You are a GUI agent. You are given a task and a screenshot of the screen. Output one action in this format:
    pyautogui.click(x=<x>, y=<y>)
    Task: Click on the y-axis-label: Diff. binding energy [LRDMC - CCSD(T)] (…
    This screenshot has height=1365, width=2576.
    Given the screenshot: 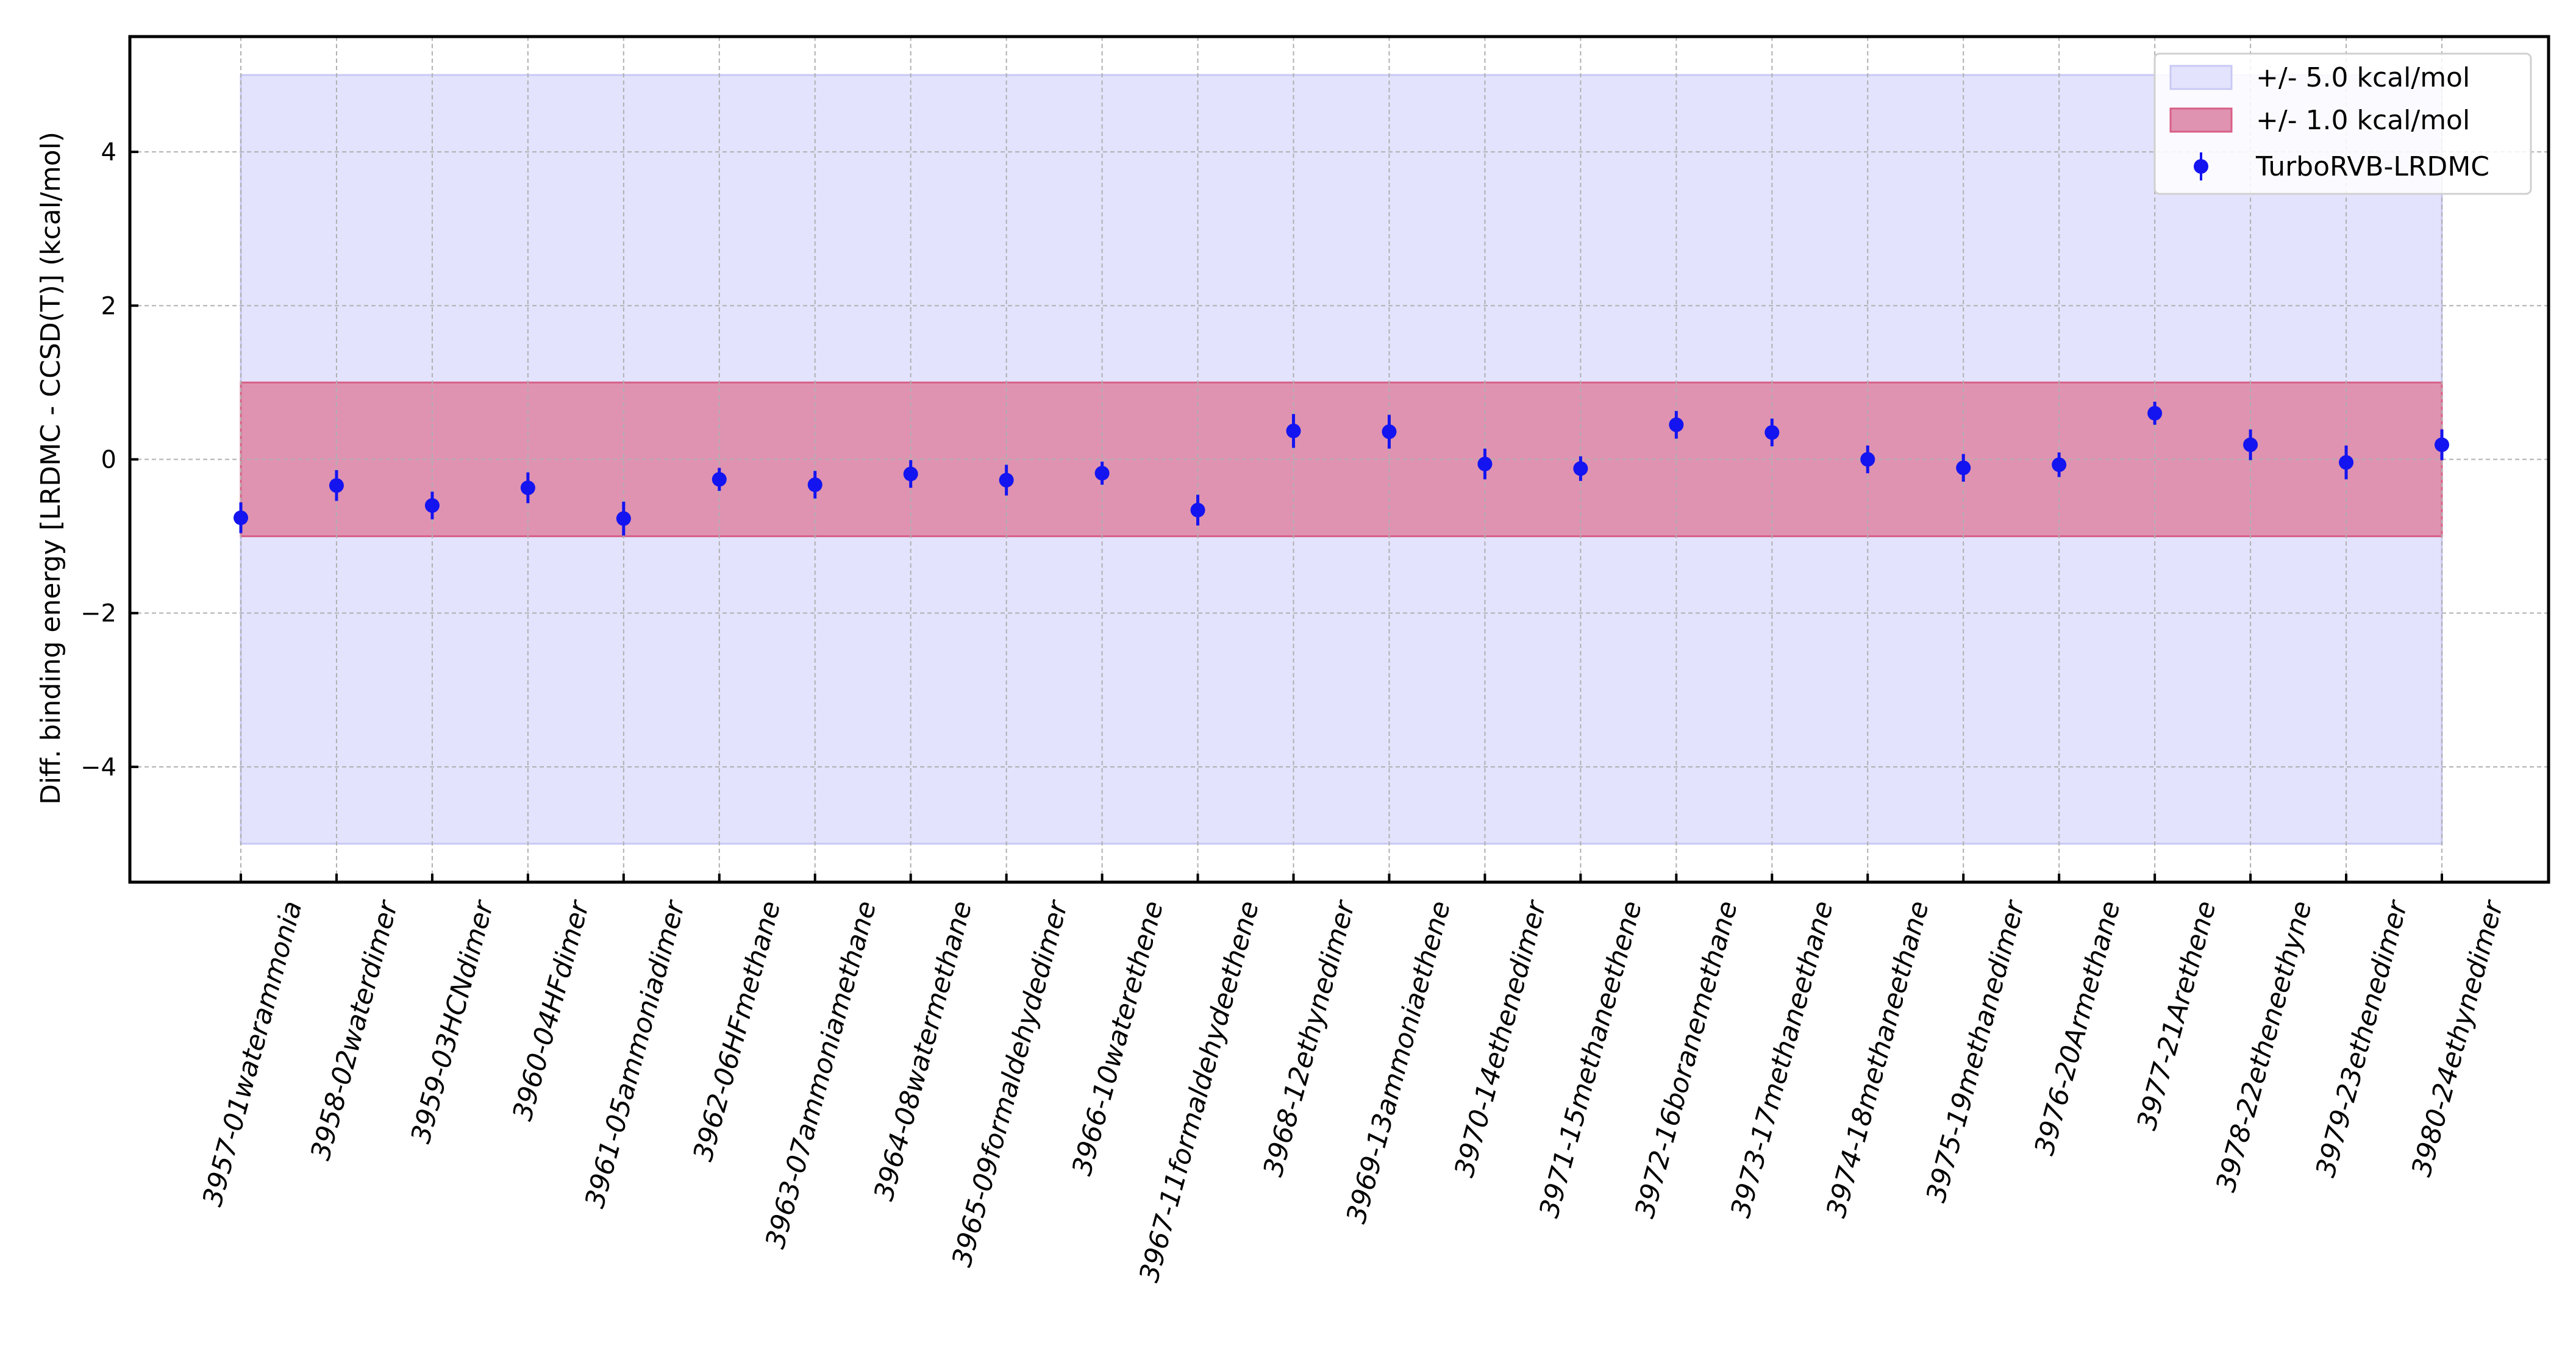 What is the action you would take?
    pyautogui.click(x=51, y=468)
    